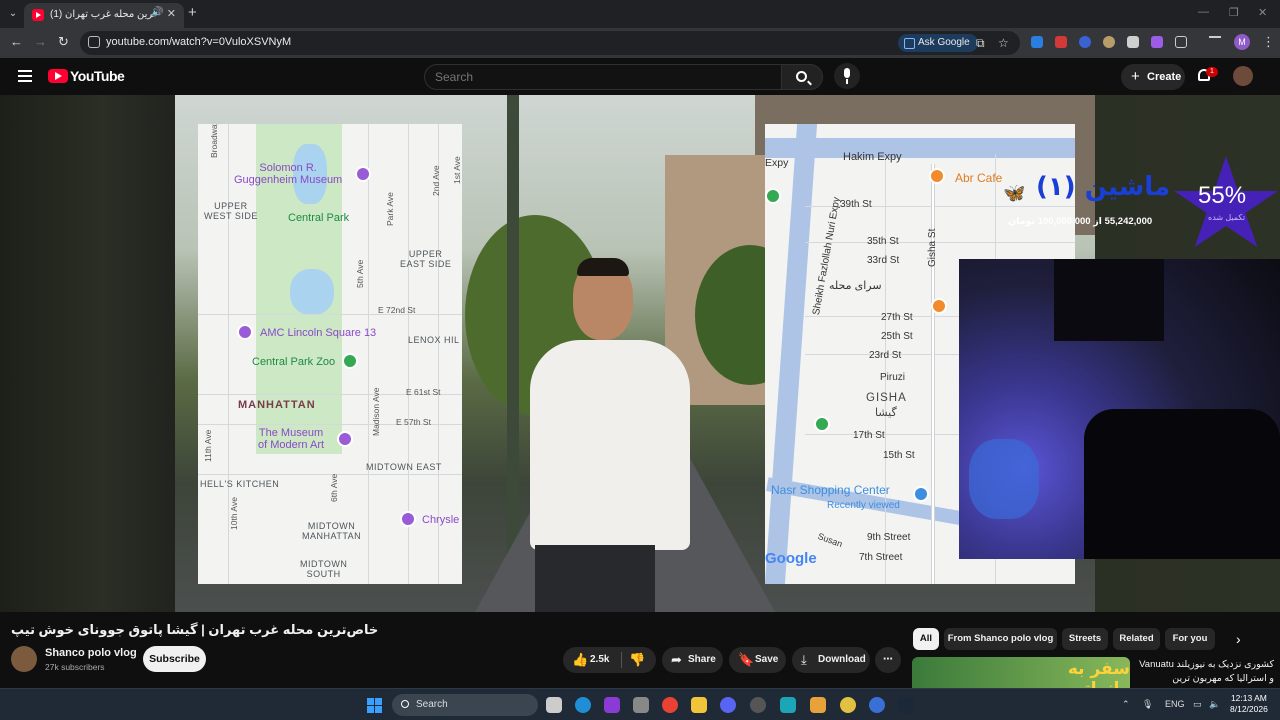 This screenshot has width=1280, height=720. Describe the element at coordinates (804, 659) in the screenshot. I see `download-icon: ⤓` at that location.